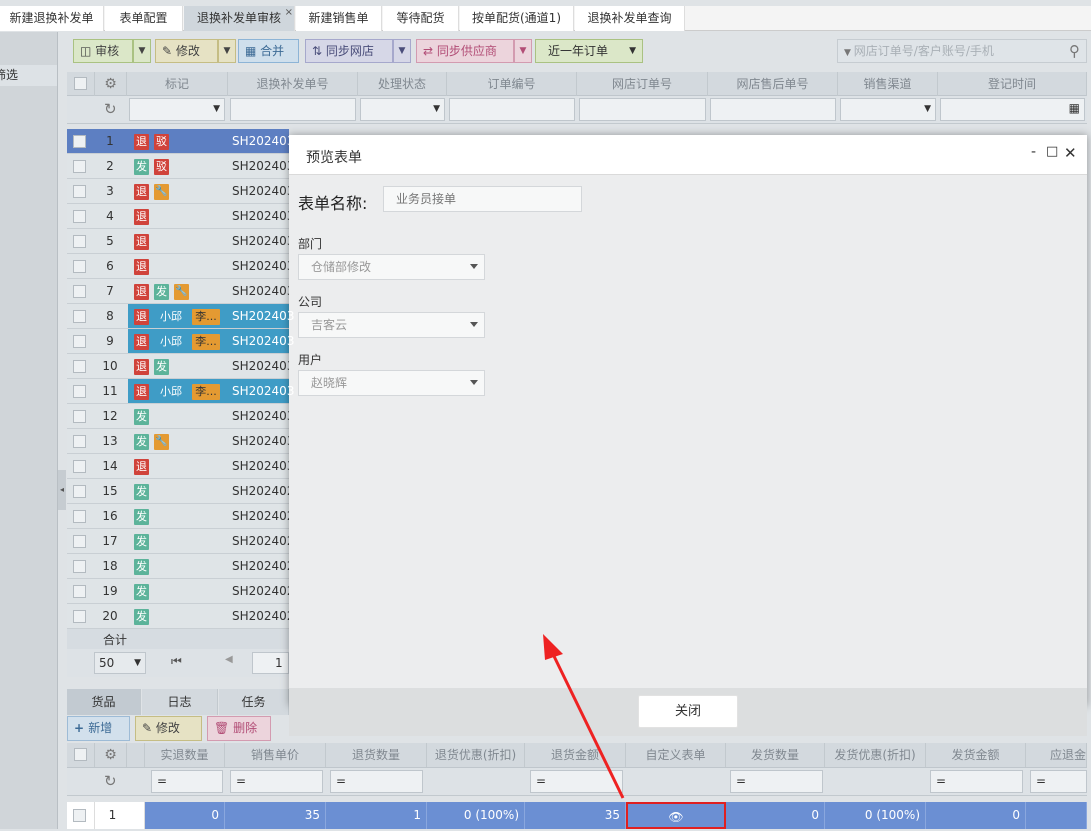  Describe the element at coordinates (402, 84) in the screenshot. I see `col-status: 处理状态` at that location.